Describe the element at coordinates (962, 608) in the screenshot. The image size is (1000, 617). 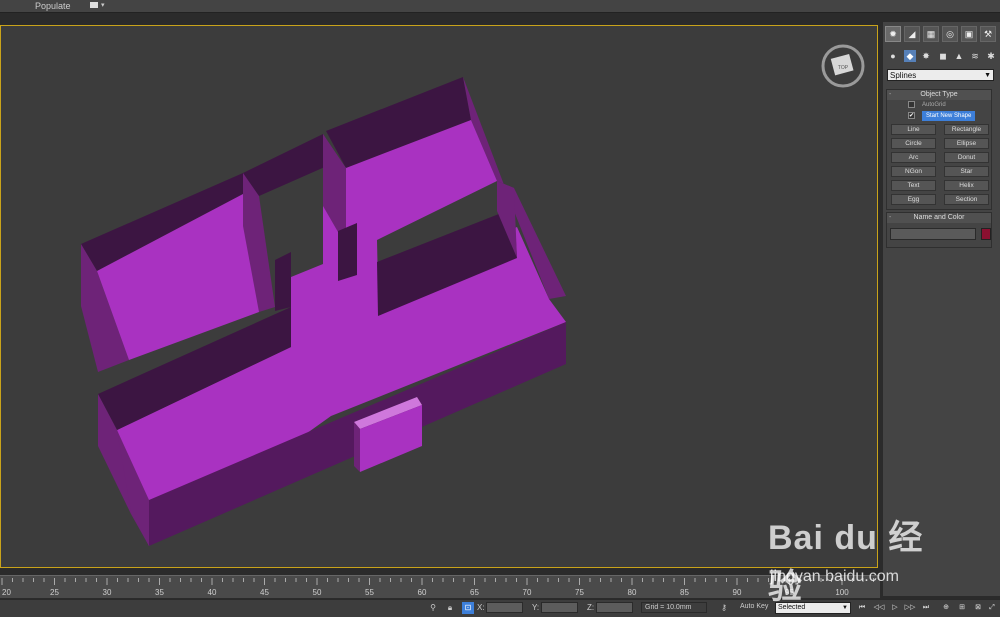
I see `zoom-all-icon: ⊞` at that location.